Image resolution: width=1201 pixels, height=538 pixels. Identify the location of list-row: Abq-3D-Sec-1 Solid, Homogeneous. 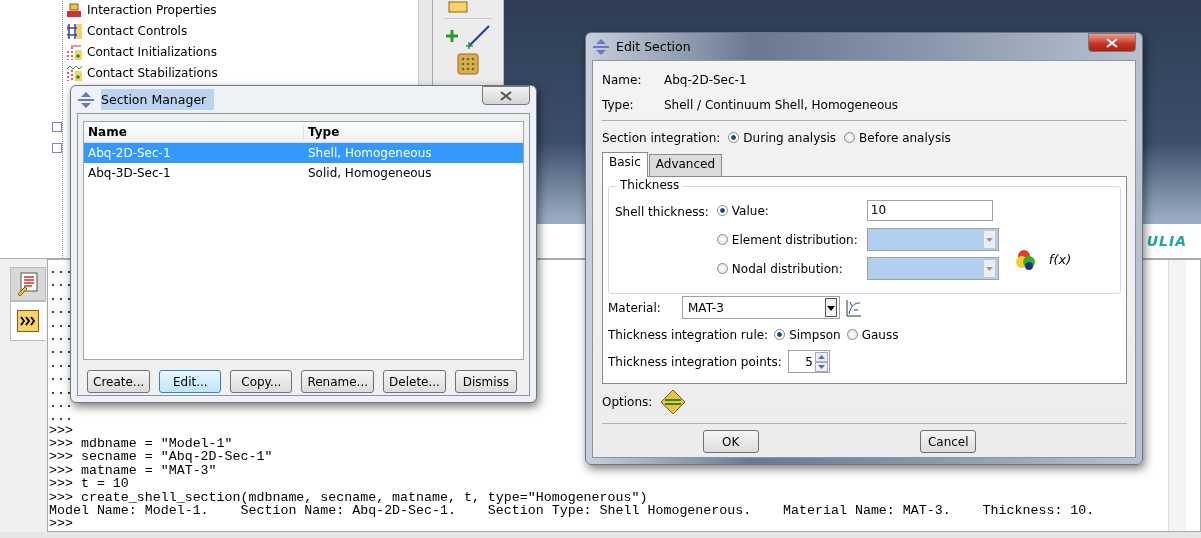
(303, 173).